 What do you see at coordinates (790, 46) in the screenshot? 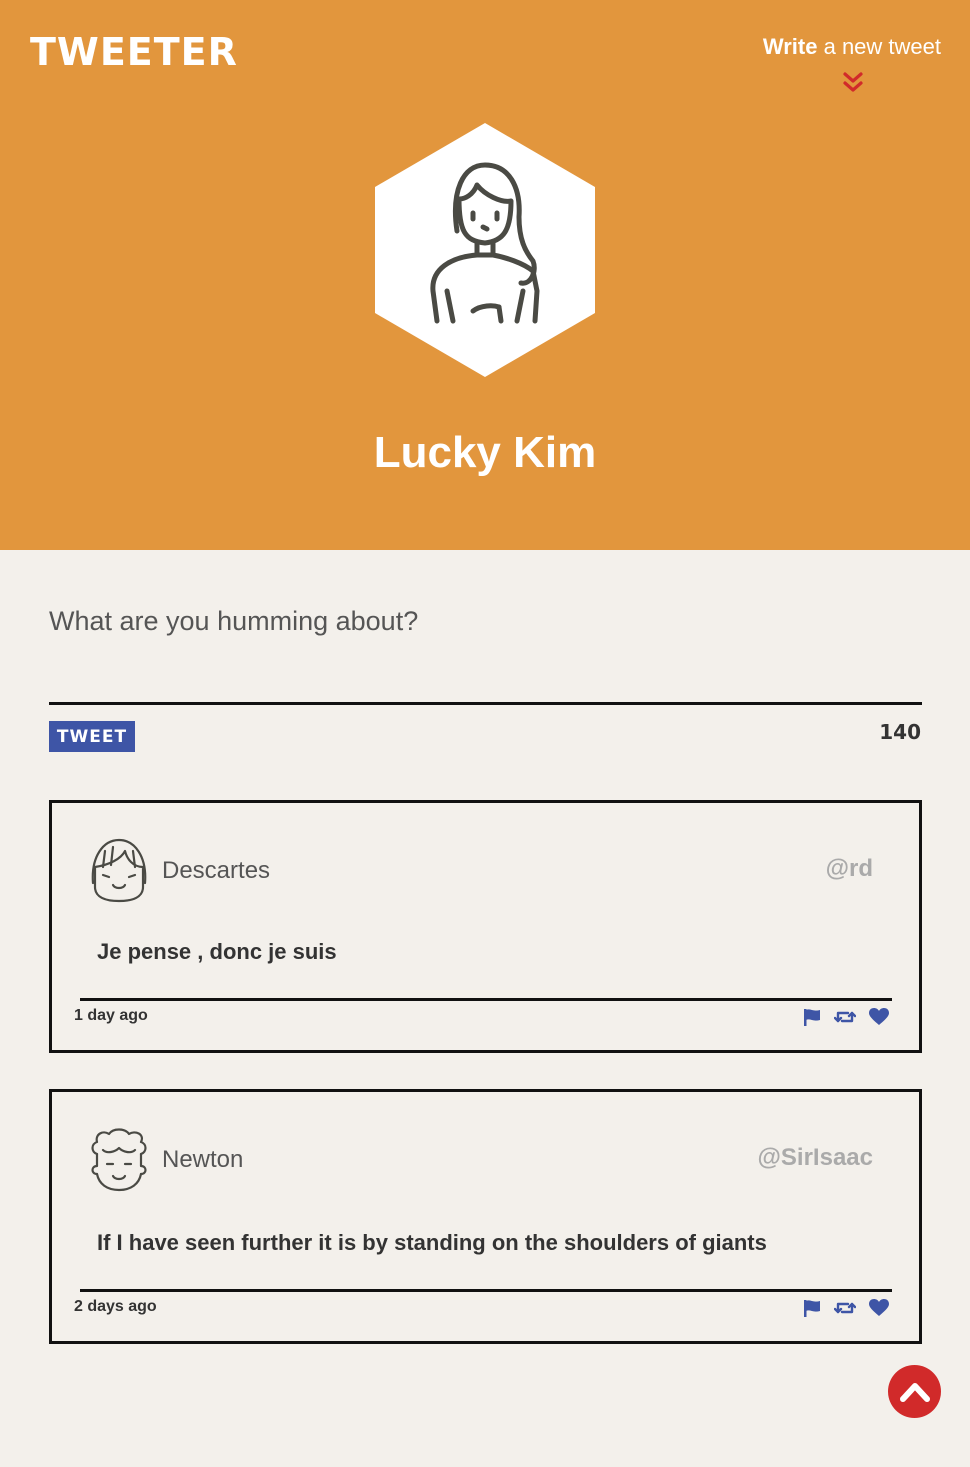
I see `compose-toggle-bold: Write` at bounding box center [790, 46].